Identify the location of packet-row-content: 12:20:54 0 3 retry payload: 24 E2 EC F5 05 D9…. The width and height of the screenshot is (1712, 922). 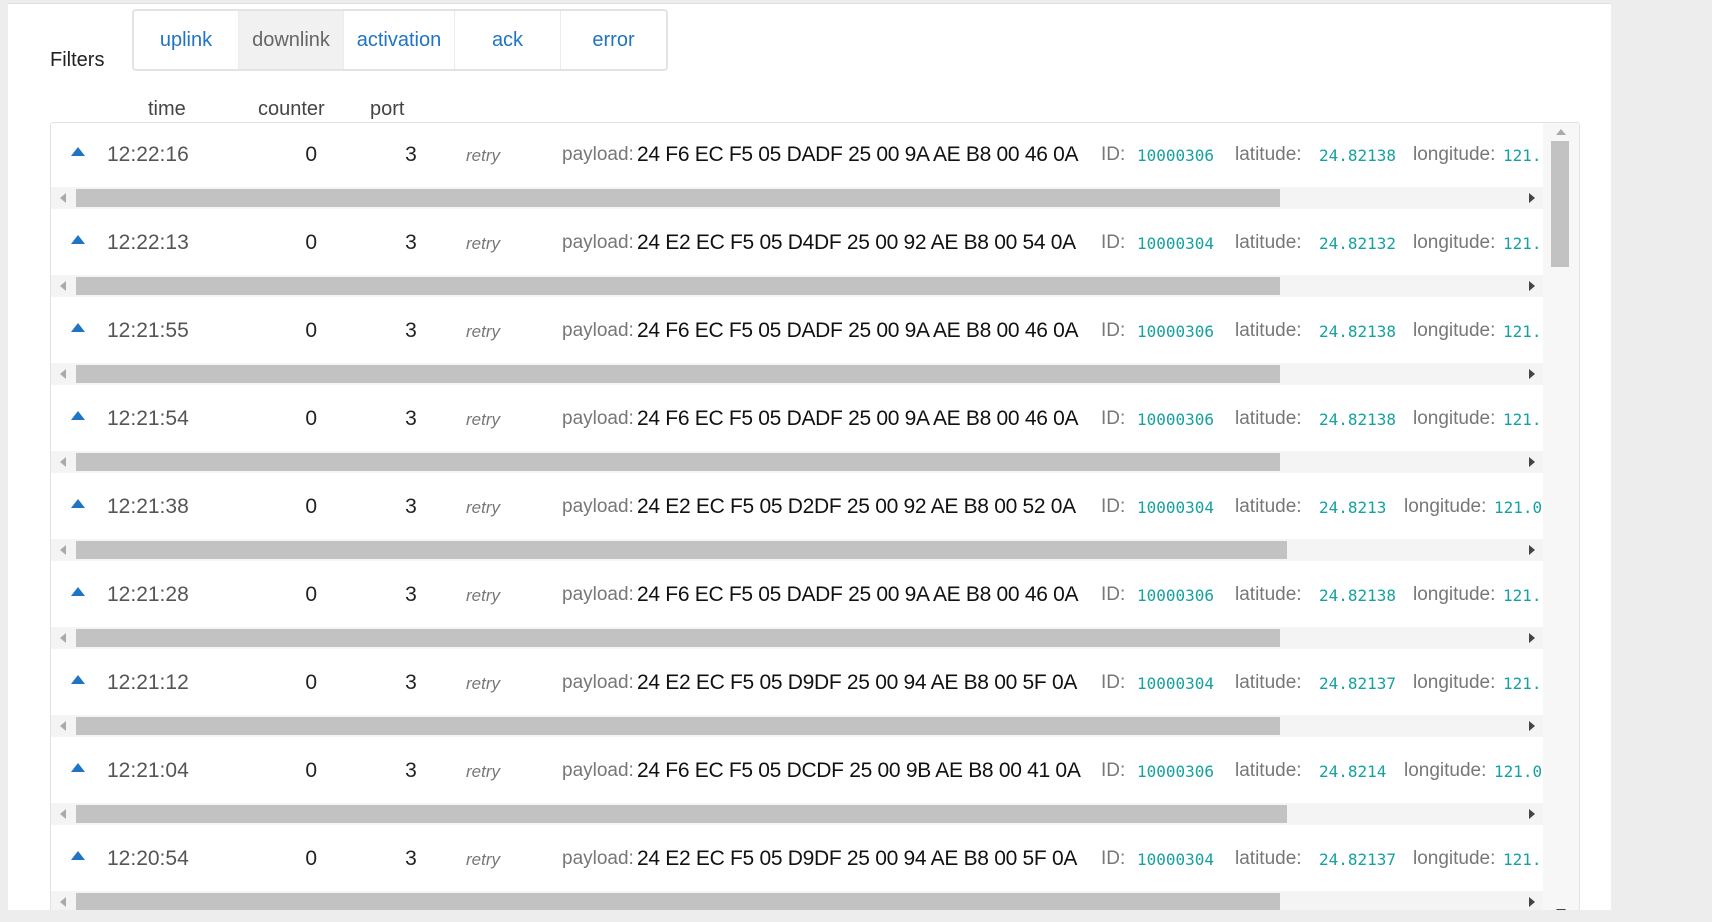
(797, 859).